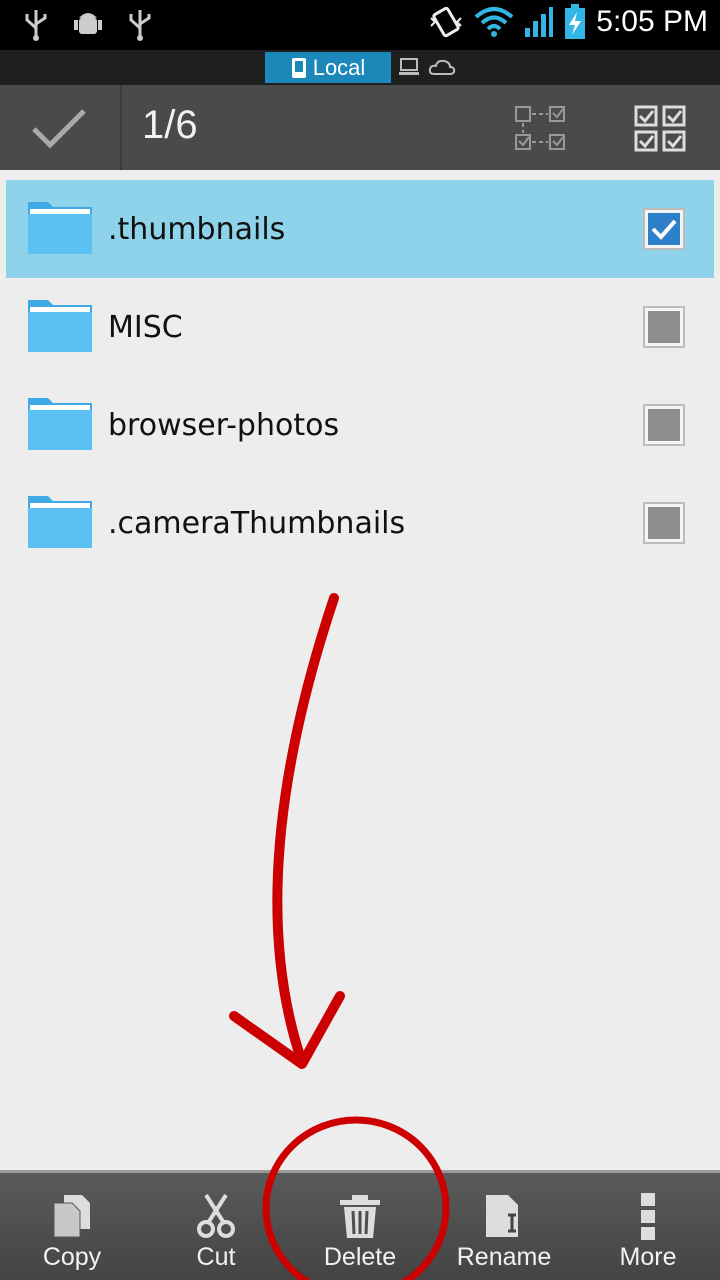  What do you see at coordinates (539, 22) in the screenshot?
I see `signal-icon` at bounding box center [539, 22].